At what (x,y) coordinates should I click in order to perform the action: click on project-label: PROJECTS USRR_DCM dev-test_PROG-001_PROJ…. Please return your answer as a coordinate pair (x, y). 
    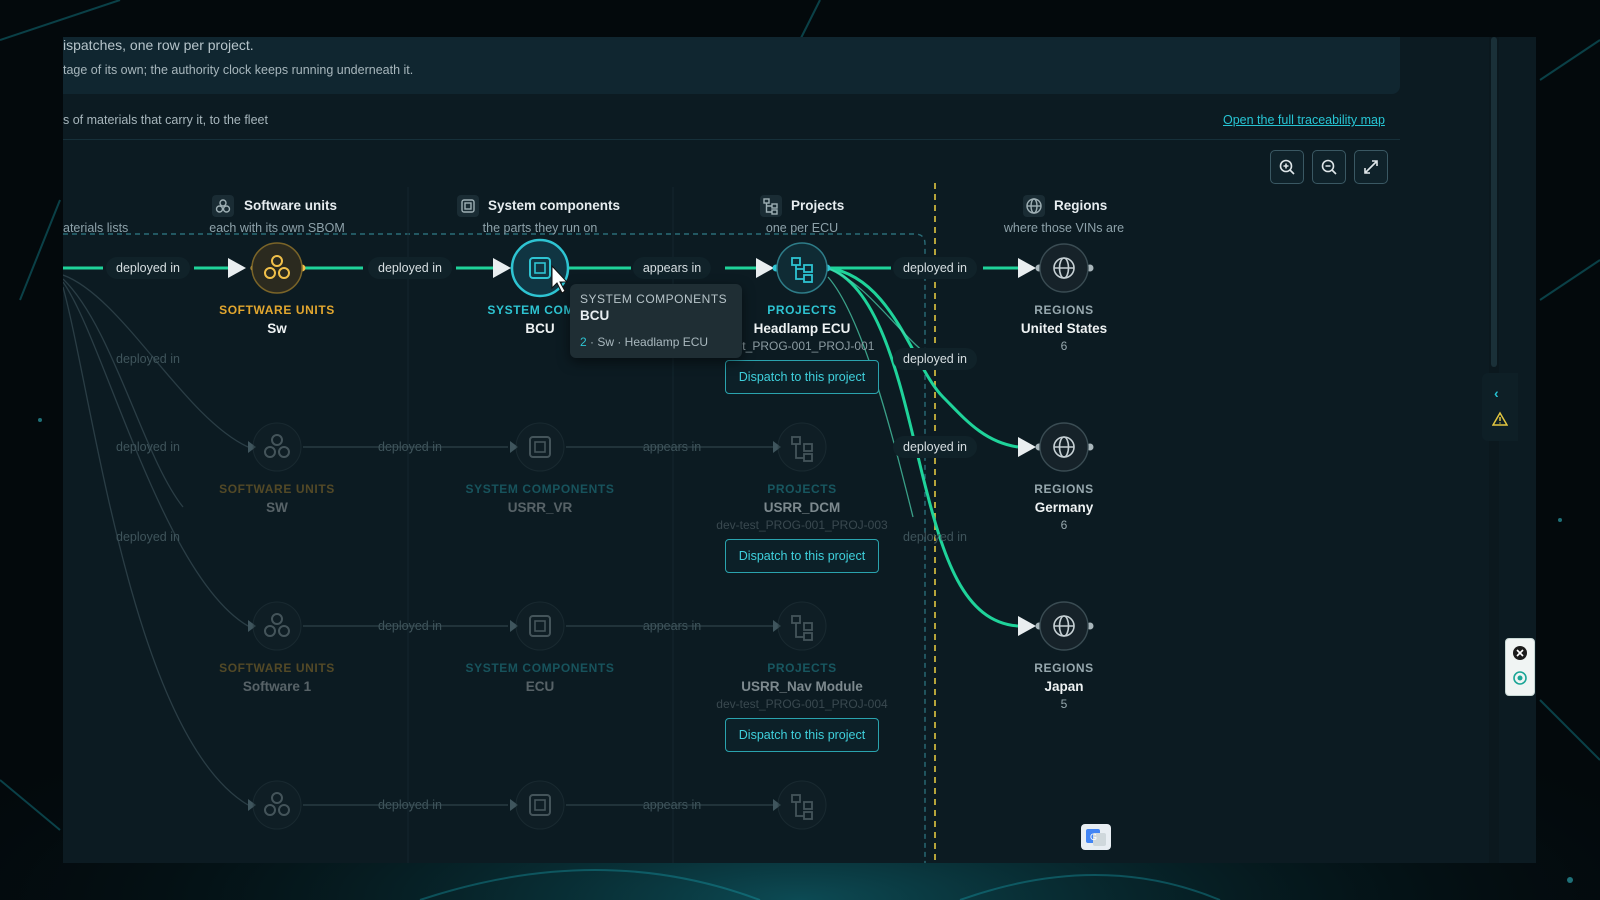
    Looking at the image, I should click on (801, 507).